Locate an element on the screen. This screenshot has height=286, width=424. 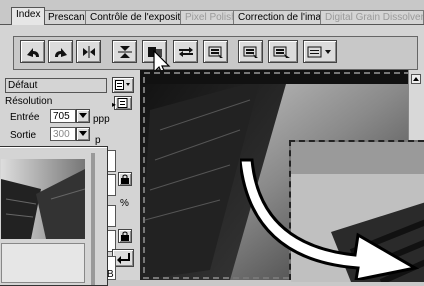
b-label: B is located at coordinates (110, 274).